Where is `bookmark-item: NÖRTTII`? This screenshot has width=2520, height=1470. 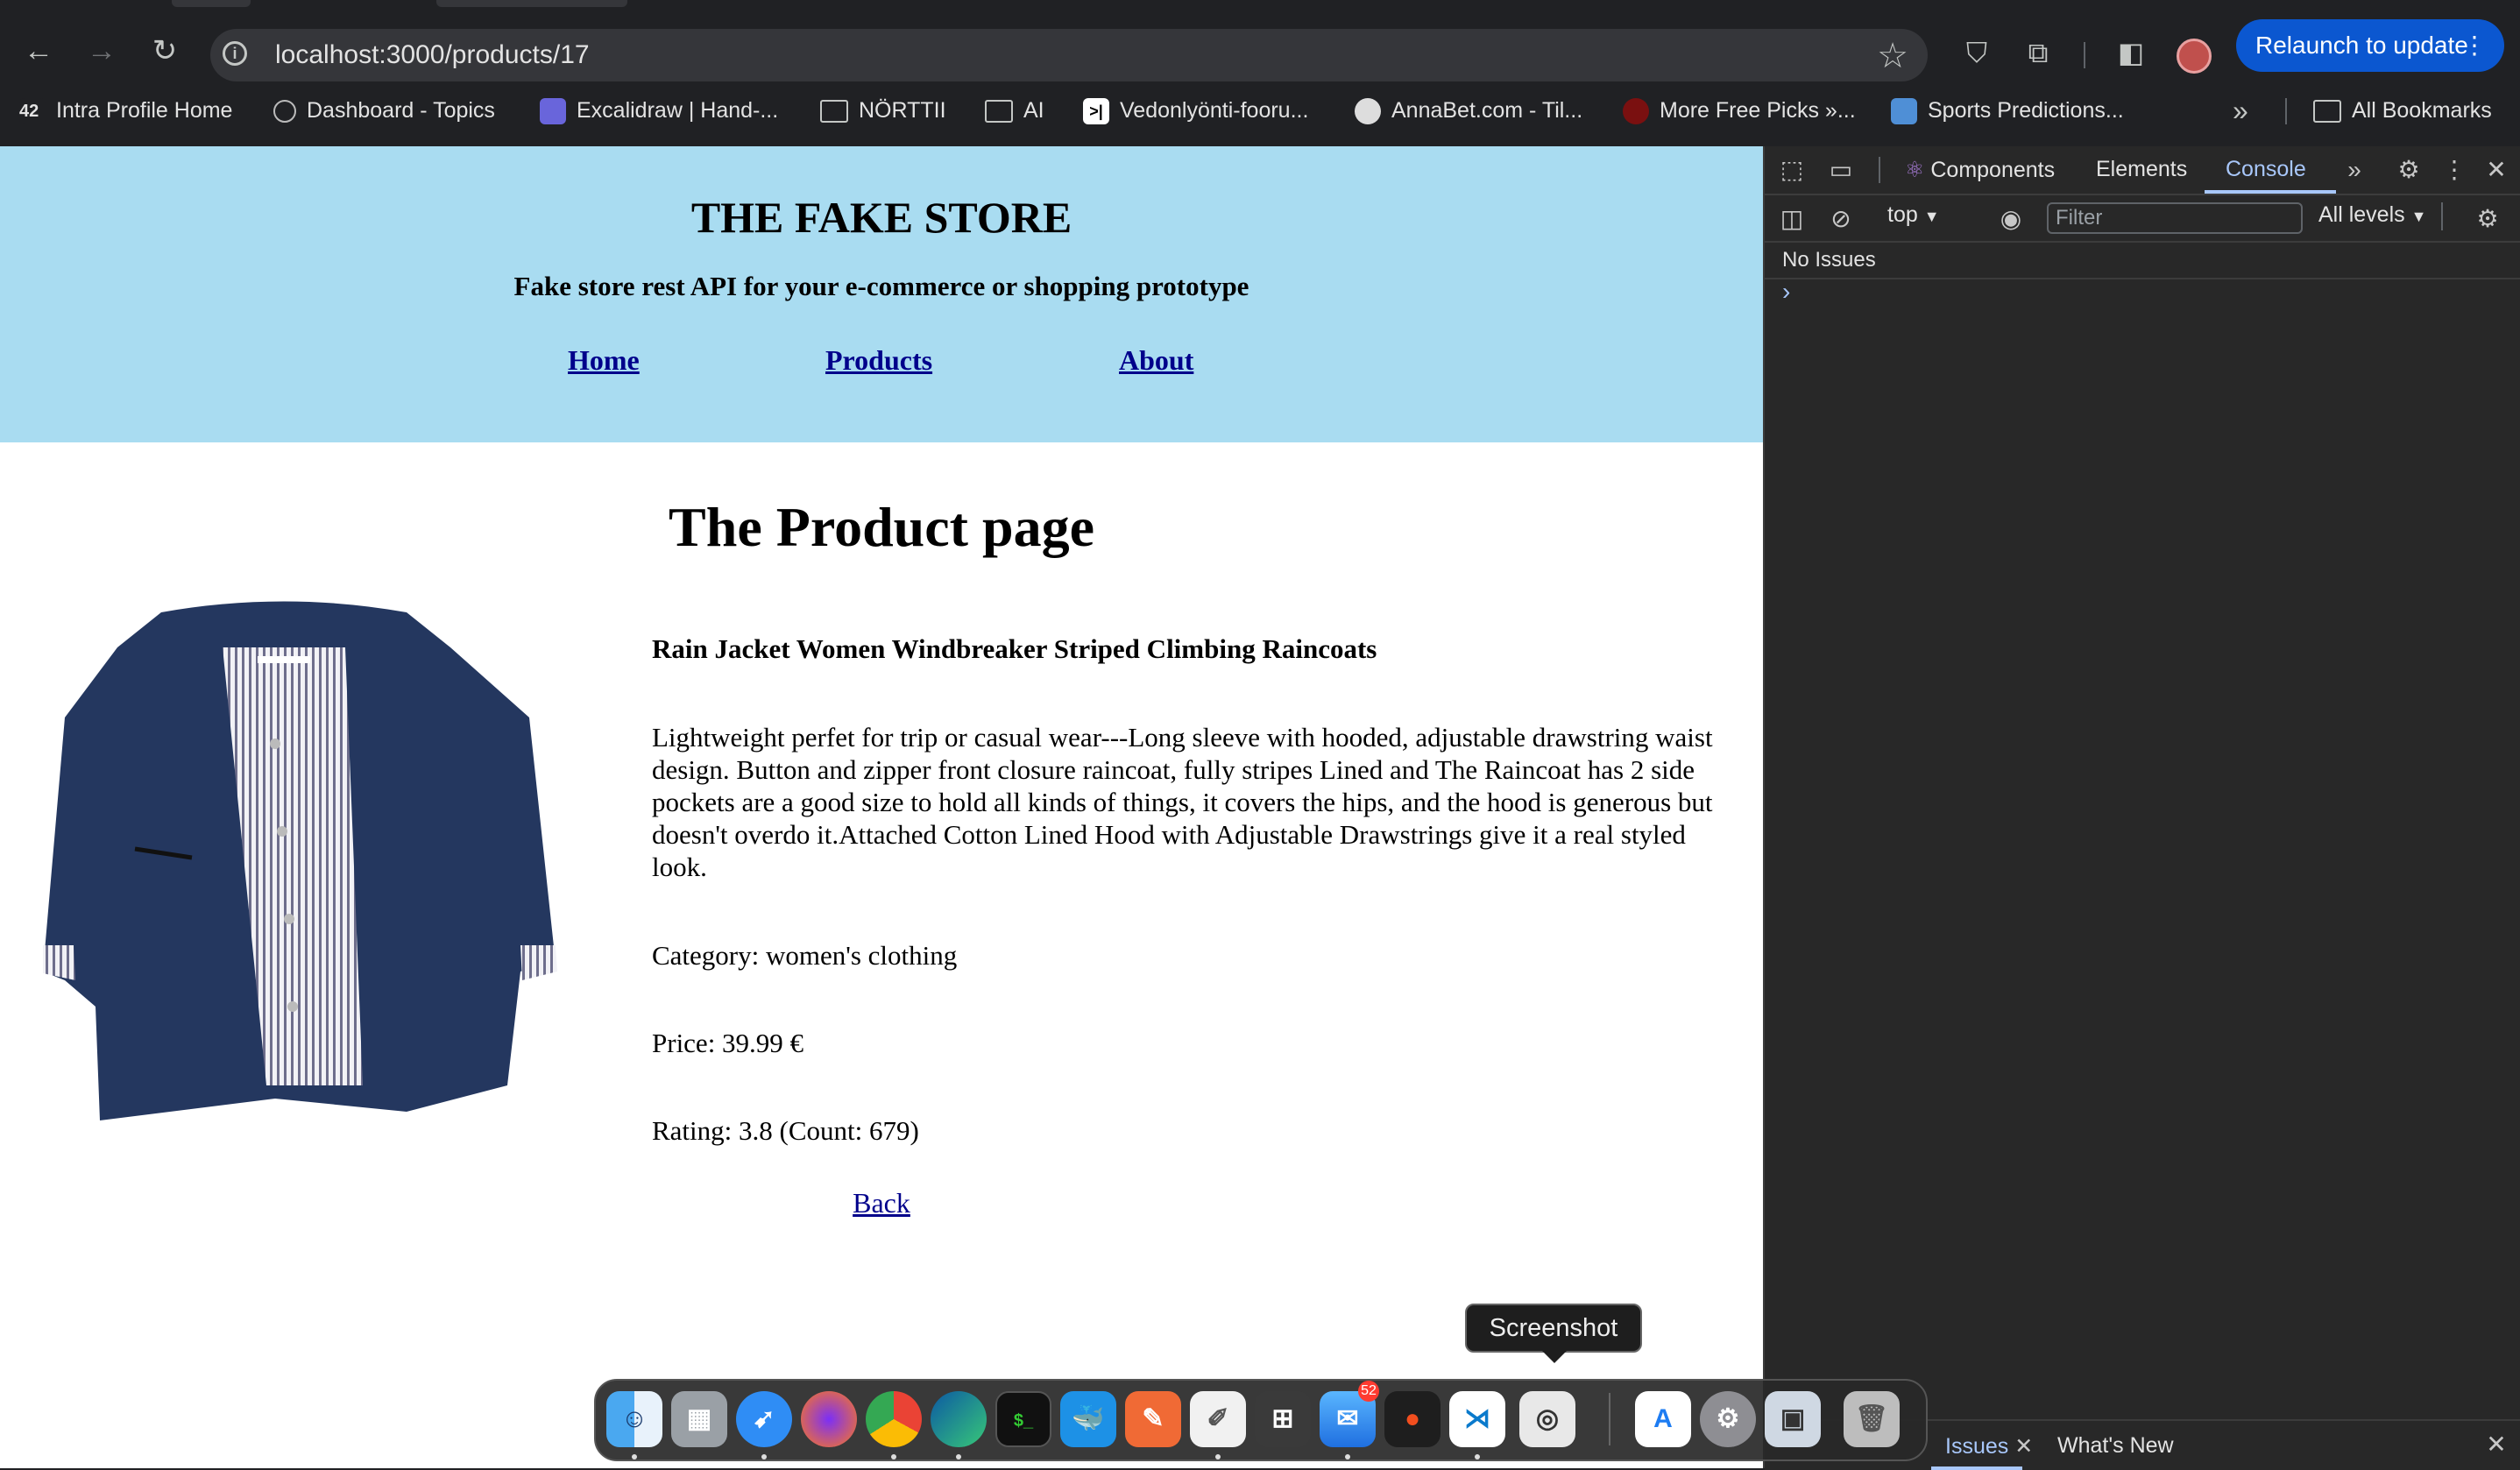 bookmark-item: NÖRTTII is located at coordinates (883, 110).